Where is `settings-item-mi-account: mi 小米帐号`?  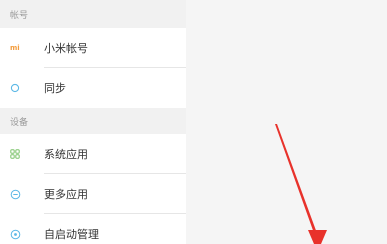
settings-item-mi-account: mi 小米帐号 is located at coordinates (93, 48).